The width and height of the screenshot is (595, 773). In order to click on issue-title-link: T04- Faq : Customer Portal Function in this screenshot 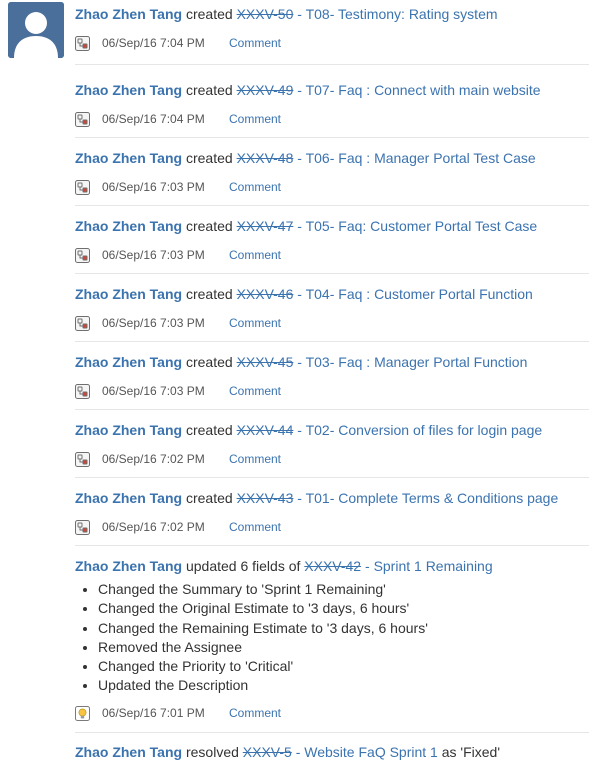, I will do `click(419, 294)`.